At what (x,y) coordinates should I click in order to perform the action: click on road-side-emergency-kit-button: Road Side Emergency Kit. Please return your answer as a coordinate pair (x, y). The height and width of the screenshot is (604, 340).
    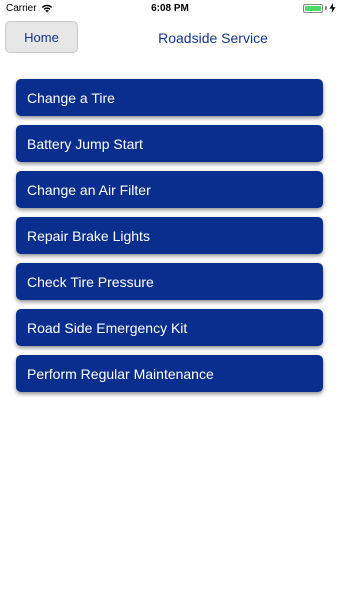
    Looking at the image, I should click on (169, 327).